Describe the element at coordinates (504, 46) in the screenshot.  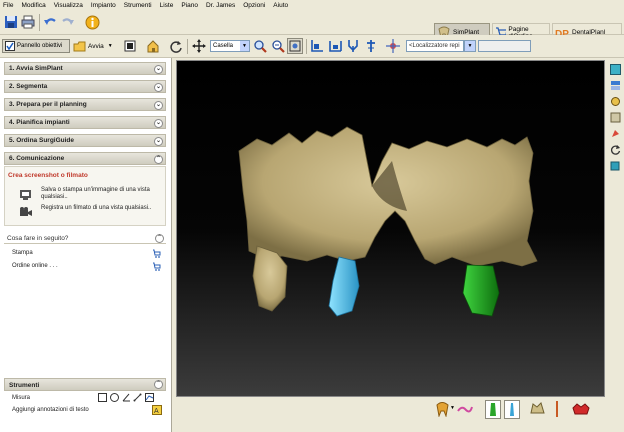
I see `secondary-select` at that location.